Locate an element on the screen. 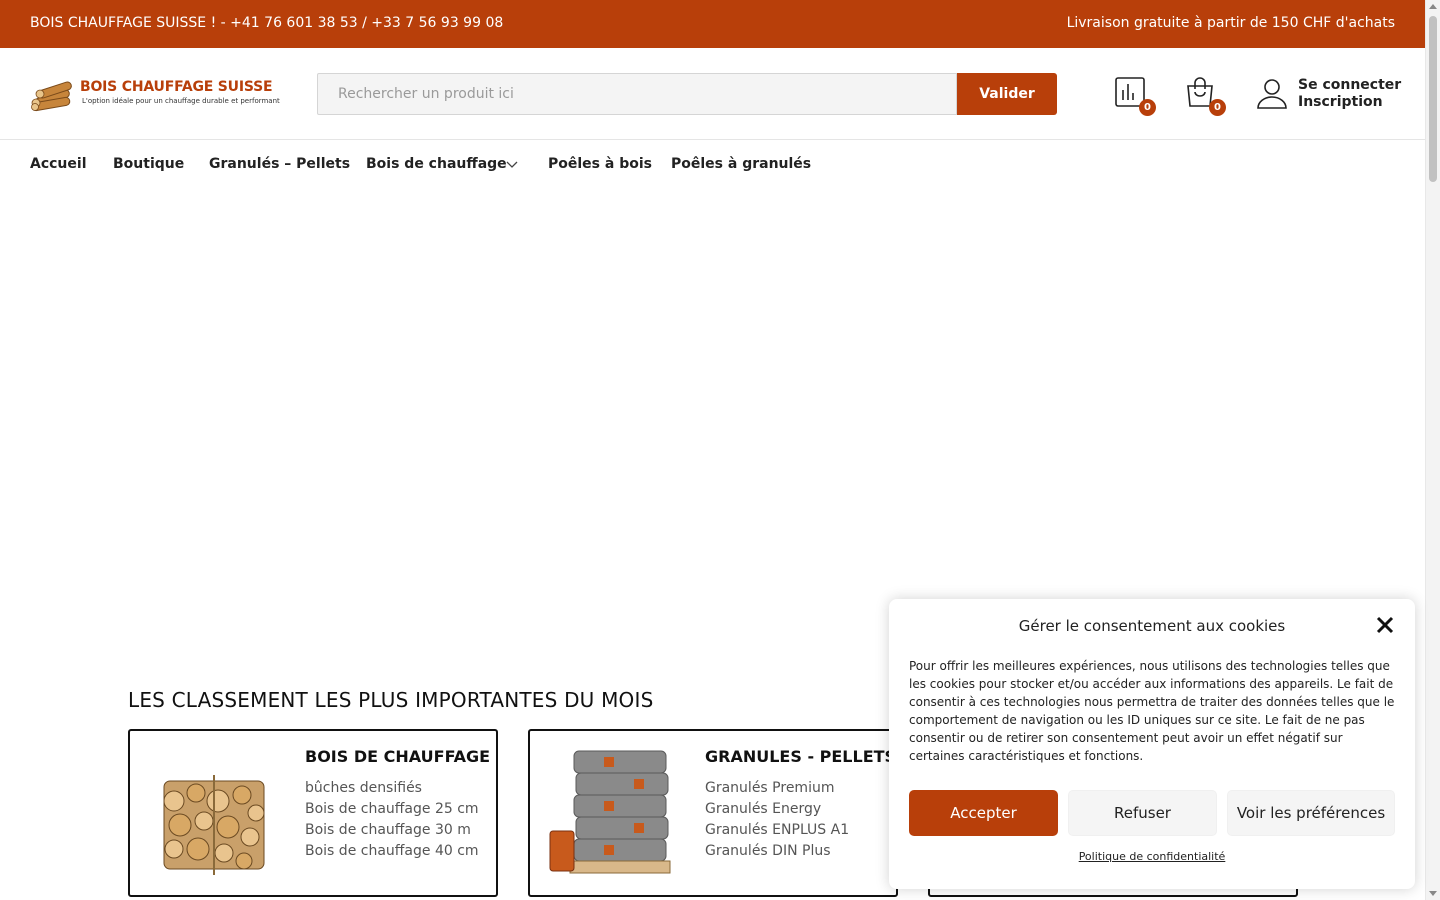 The image size is (1440, 900). logo-brand-text: BOIS CHAUFFAGE SUISSE is located at coordinates (176, 87).